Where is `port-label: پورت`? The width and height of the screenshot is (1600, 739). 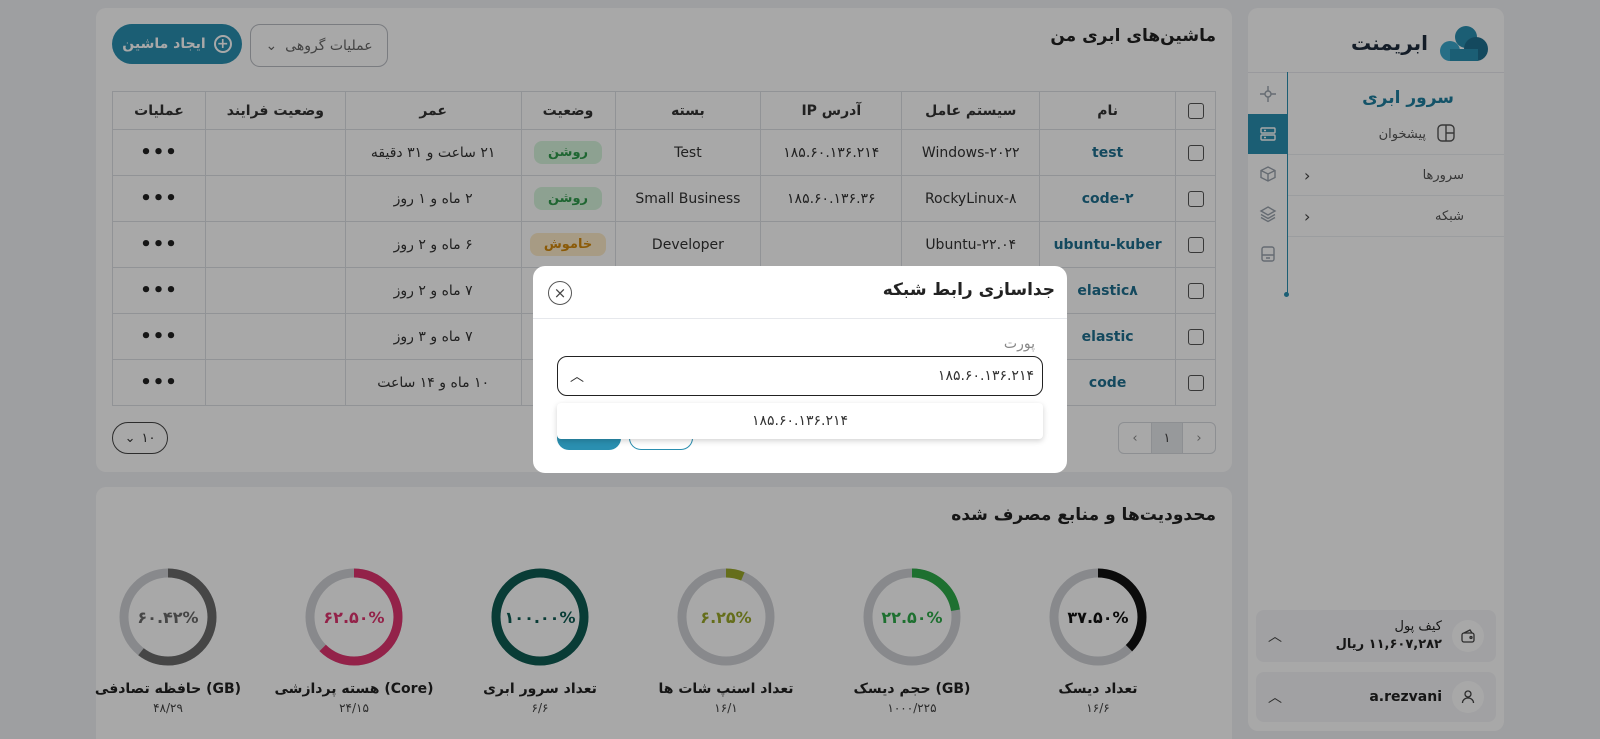
port-label: پورت is located at coordinates (1019, 344).